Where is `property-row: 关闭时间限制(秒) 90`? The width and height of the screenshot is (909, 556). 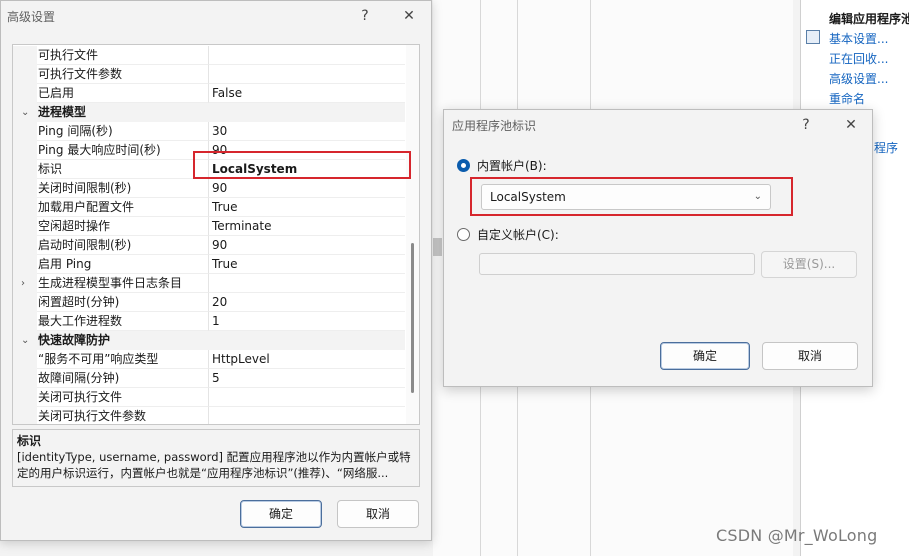 property-row: 关闭时间限制(秒) 90 is located at coordinates (209, 188).